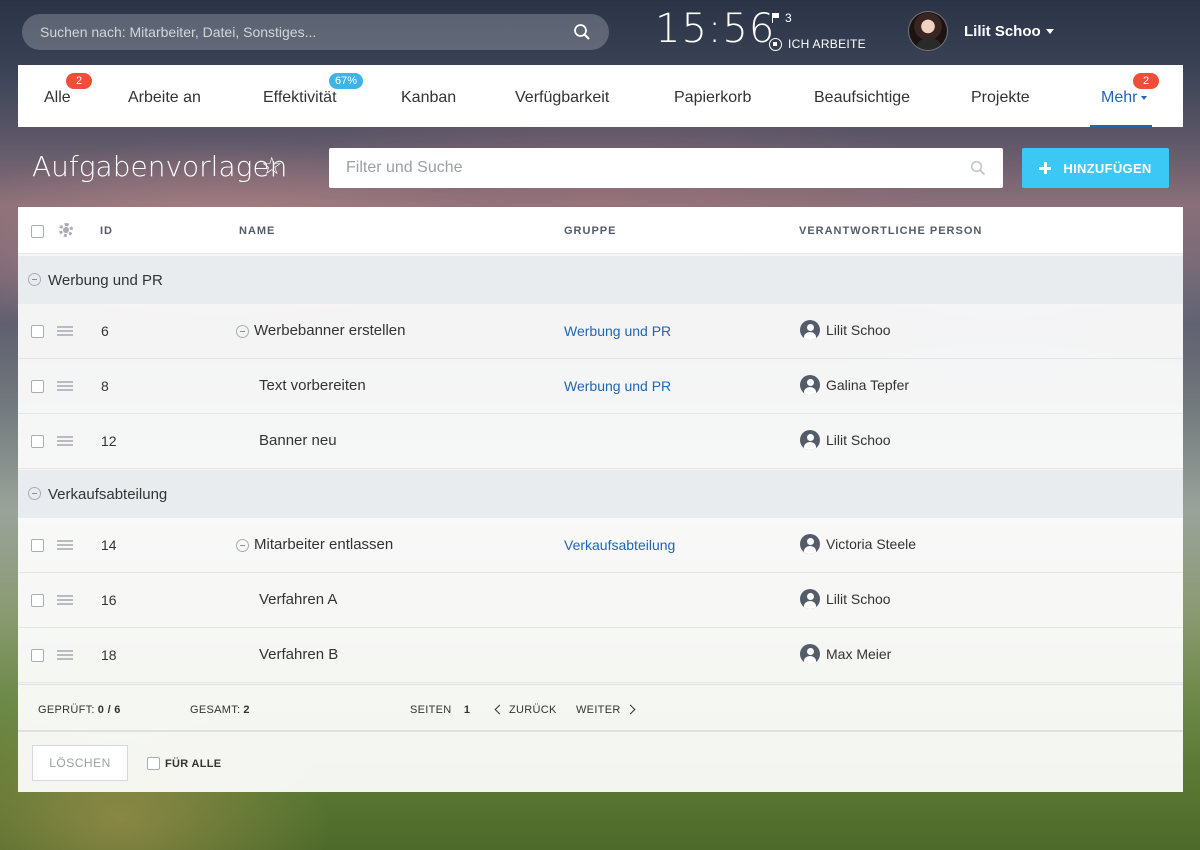 This screenshot has height=850, width=1200. Describe the element at coordinates (817, 44) in the screenshot. I see `work-status-button: ICH ARBEITE` at that location.